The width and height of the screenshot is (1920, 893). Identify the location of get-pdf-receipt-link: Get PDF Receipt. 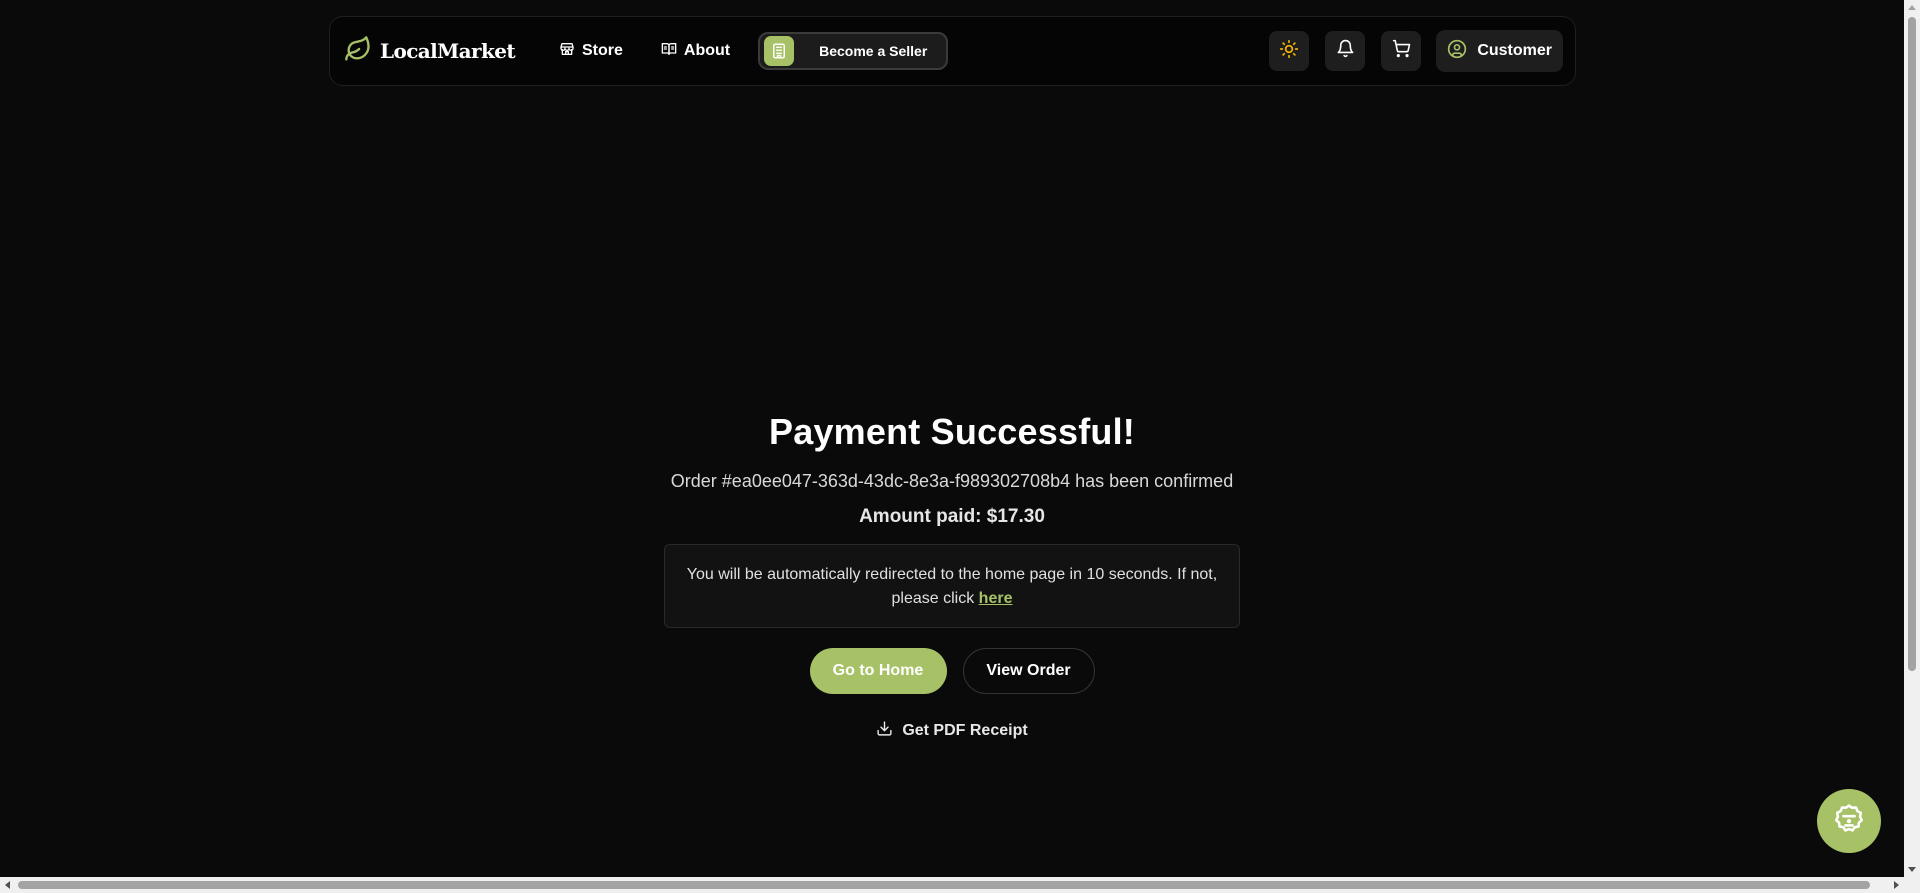
(952, 731).